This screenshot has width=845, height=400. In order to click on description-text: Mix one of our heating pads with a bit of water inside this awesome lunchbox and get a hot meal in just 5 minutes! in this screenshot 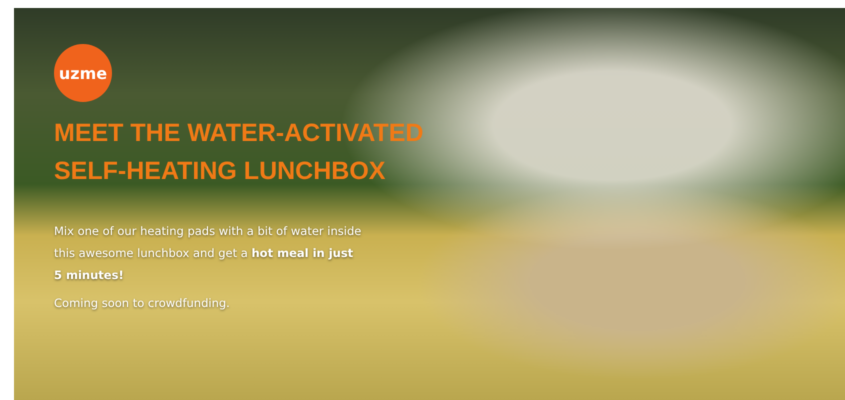, I will do `click(208, 253)`.